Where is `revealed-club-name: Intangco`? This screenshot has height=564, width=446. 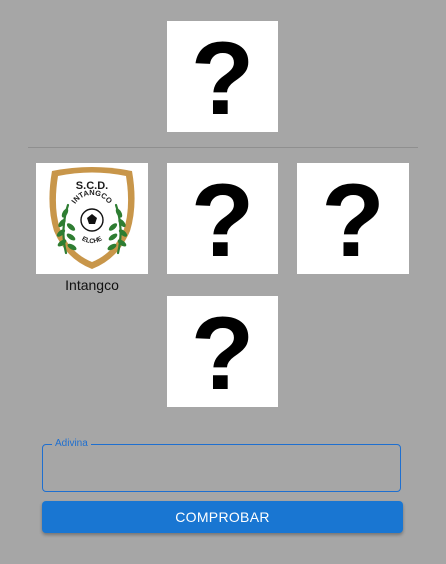
revealed-club-name: Intangco is located at coordinates (92, 285).